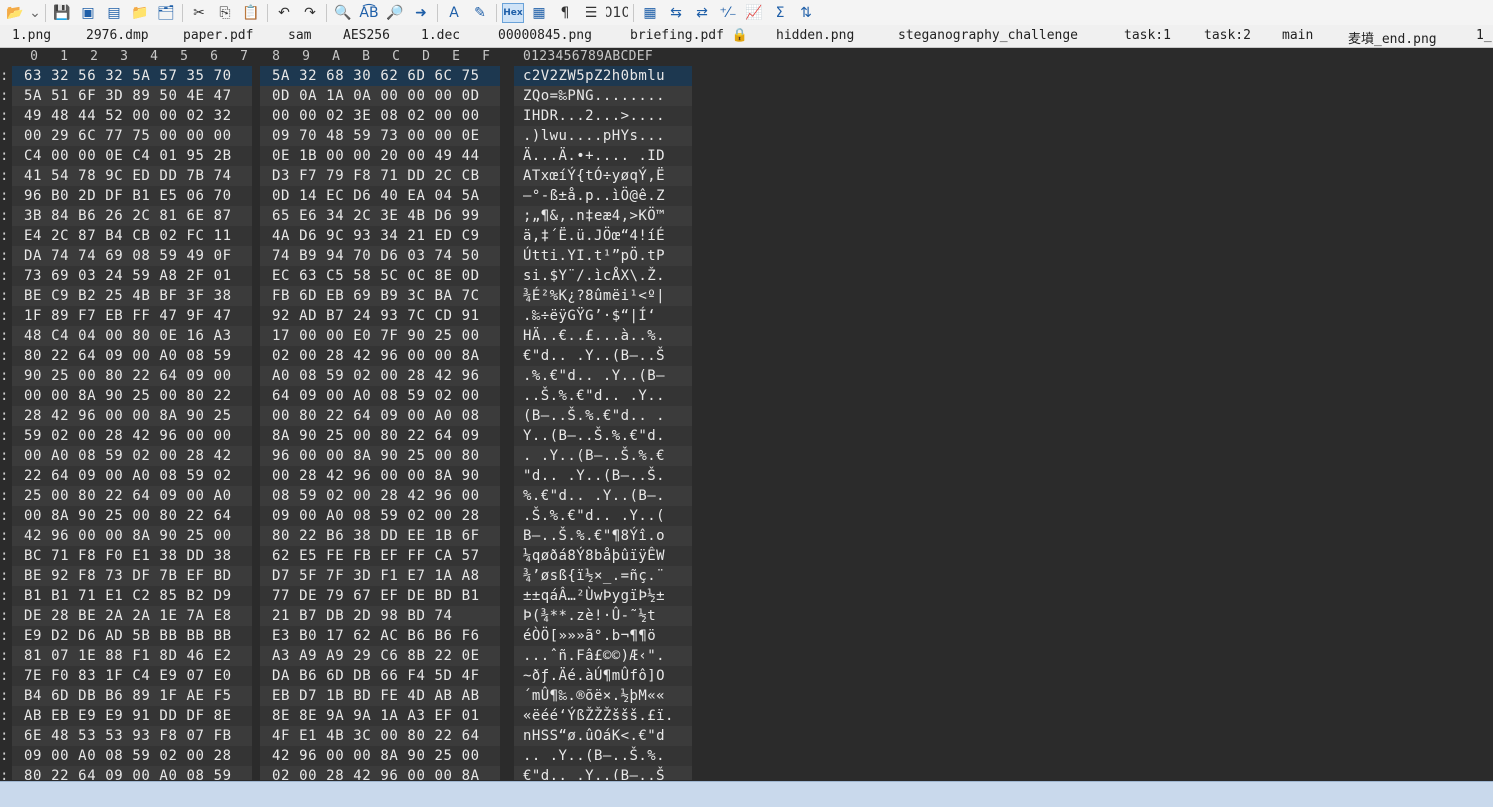 The height and width of the screenshot is (807, 1493). What do you see at coordinates (380, 276) in the screenshot?
I see `hex-bytes-right: EC 63 C5 58 5C 0C 8E 0D` at bounding box center [380, 276].